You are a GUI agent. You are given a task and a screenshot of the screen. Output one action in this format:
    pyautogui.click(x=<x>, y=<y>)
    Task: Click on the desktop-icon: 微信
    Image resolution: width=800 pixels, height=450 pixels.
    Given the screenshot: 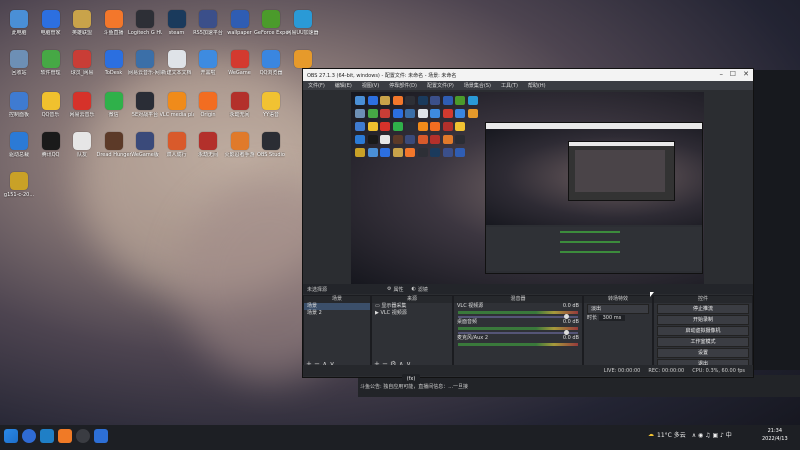 What is the action you would take?
    pyautogui.click(x=114, y=105)
    